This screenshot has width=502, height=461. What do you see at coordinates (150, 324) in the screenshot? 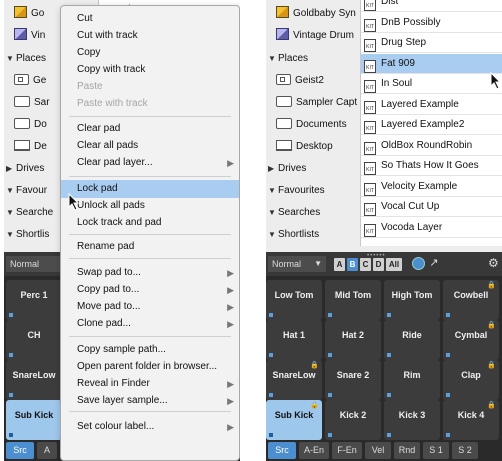
I see `menu-item-clone-pad: Clone pad... ▶` at bounding box center [150, 324].